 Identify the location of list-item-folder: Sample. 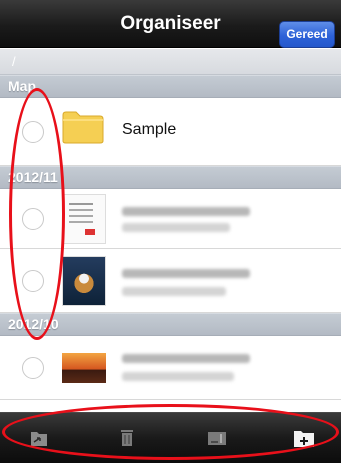
(170, 132).